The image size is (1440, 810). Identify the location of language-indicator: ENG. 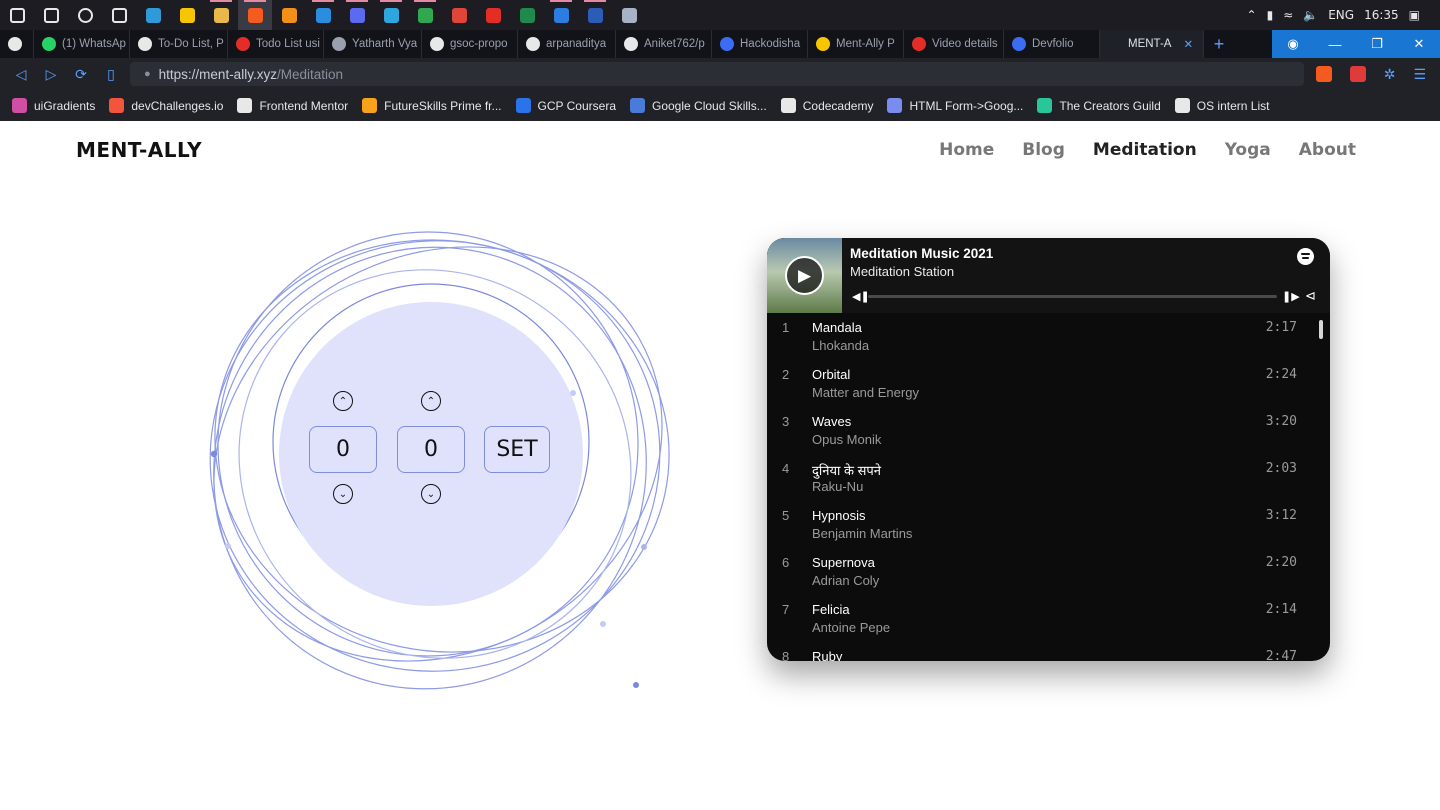
(1341, 15).